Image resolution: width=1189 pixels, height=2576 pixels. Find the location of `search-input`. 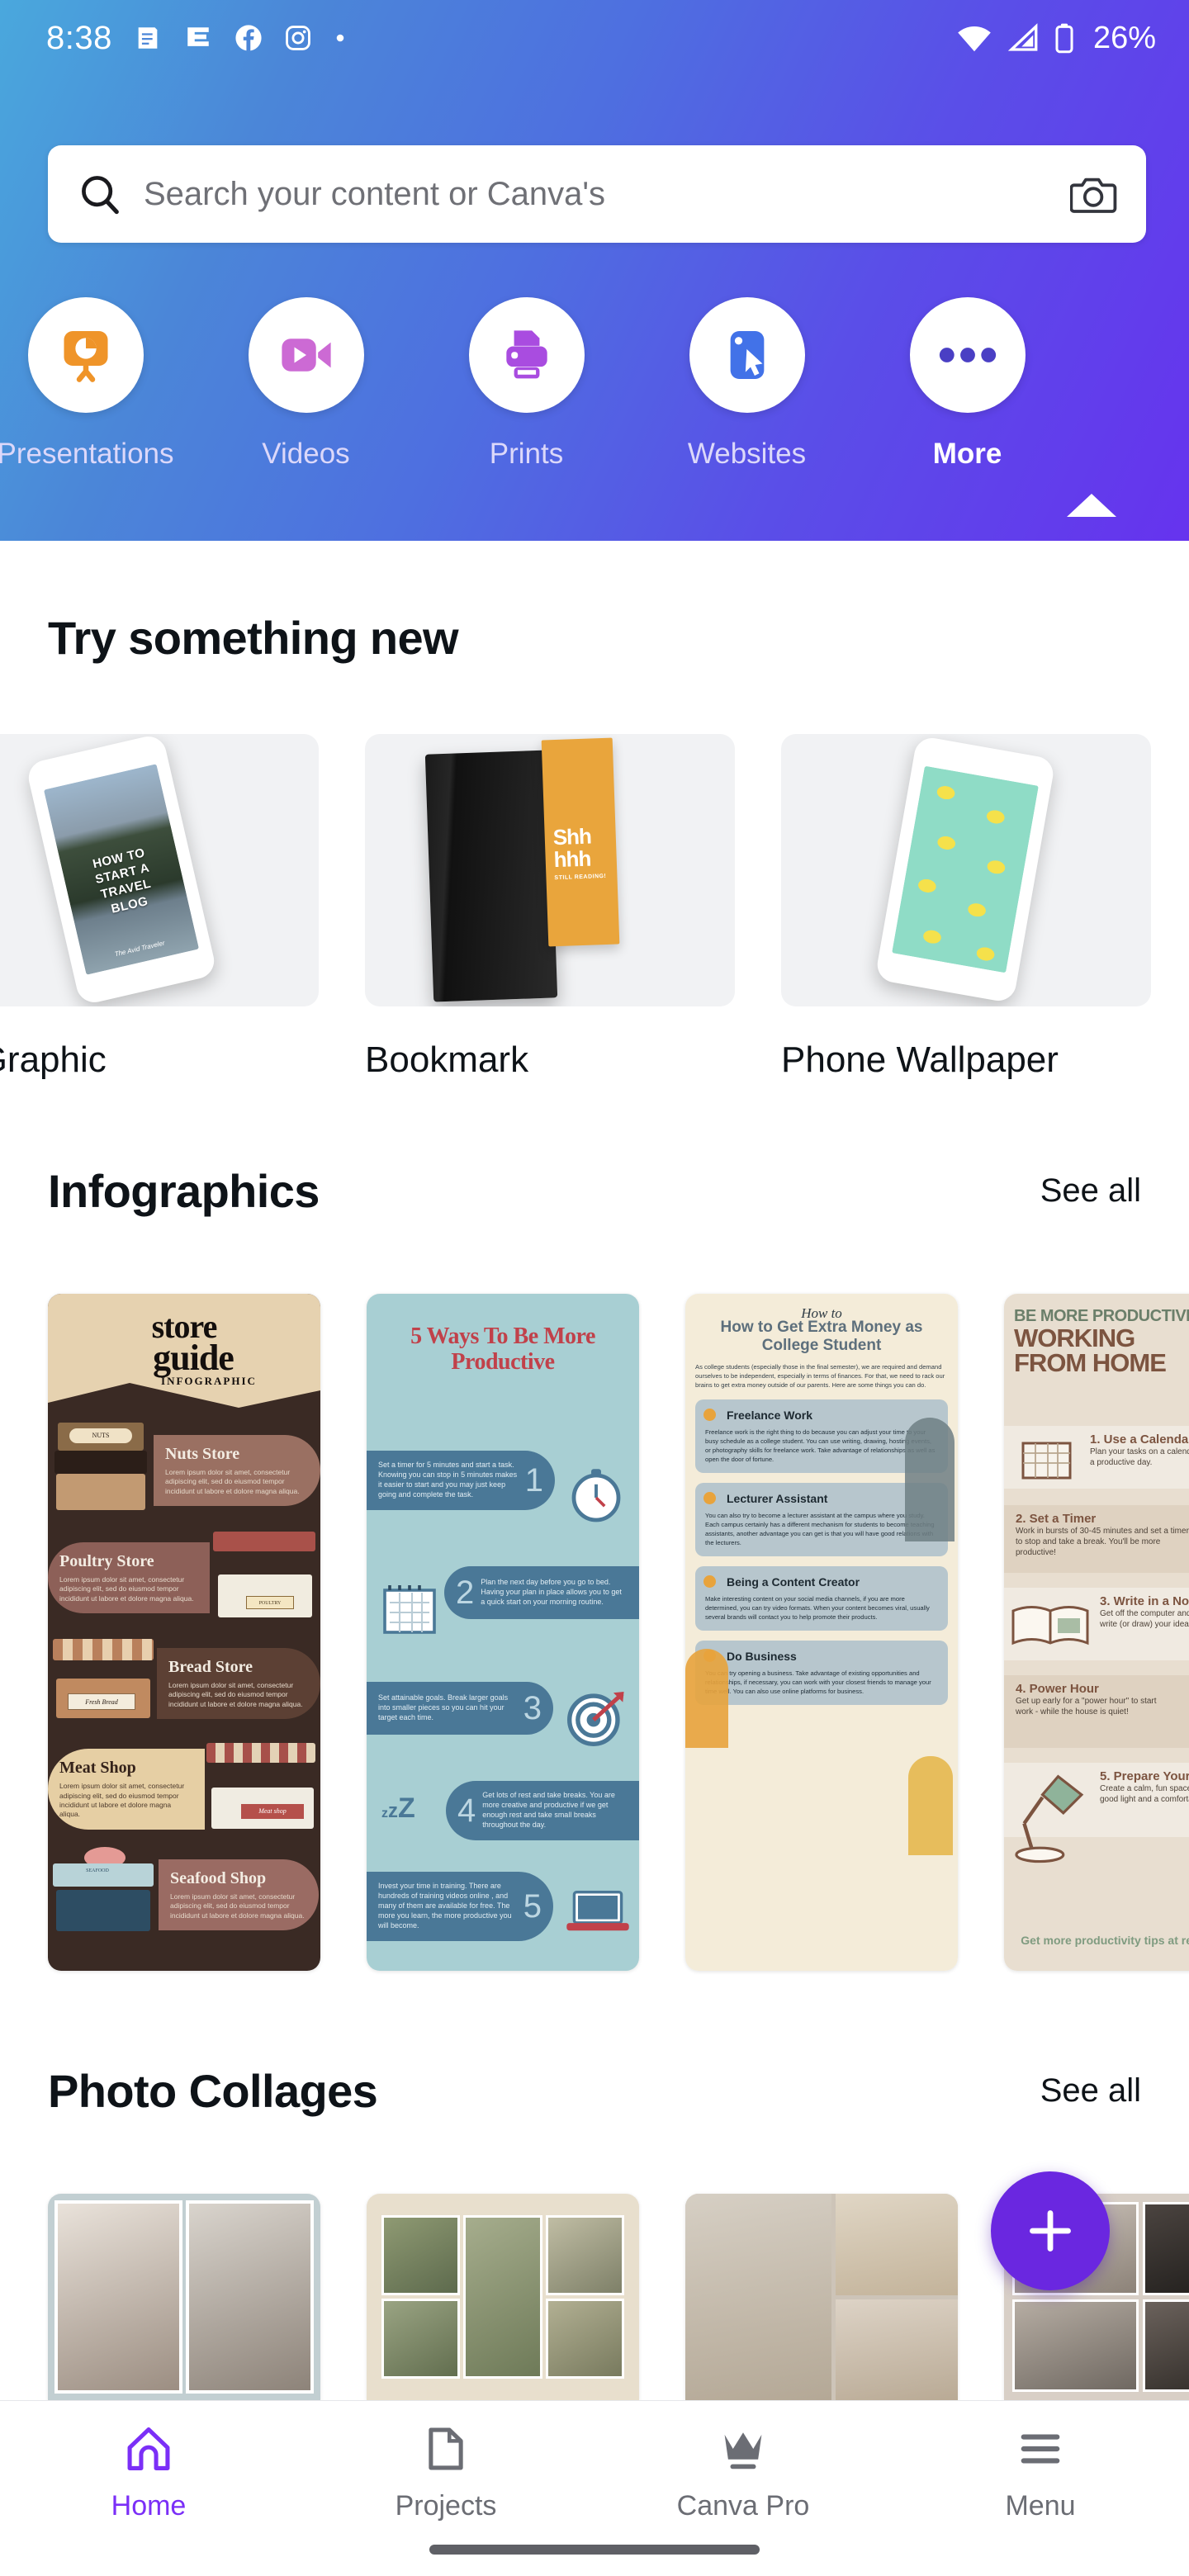

search-input is located at coordinates (607, 194).